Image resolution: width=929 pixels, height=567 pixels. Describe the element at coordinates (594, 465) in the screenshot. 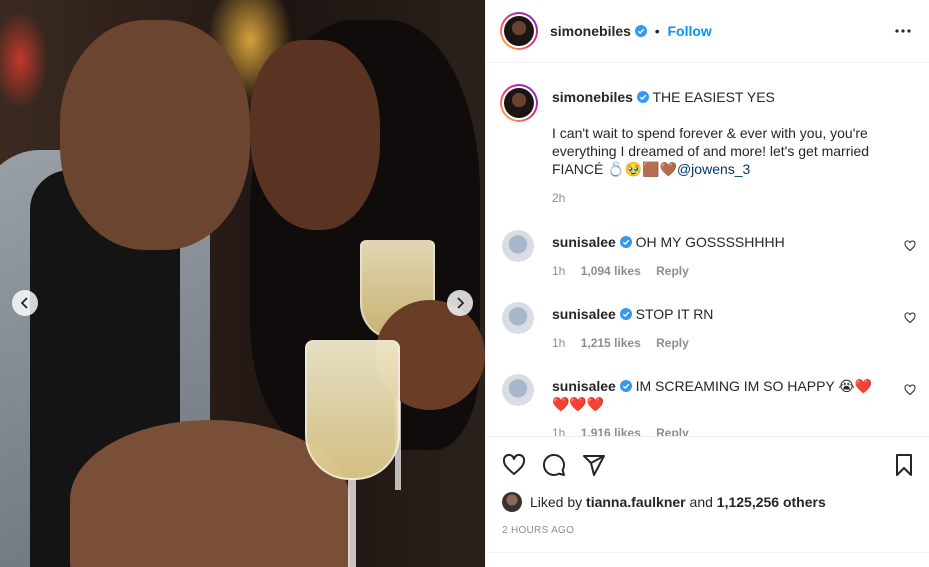

I see `paper-plane-icon` at that location.